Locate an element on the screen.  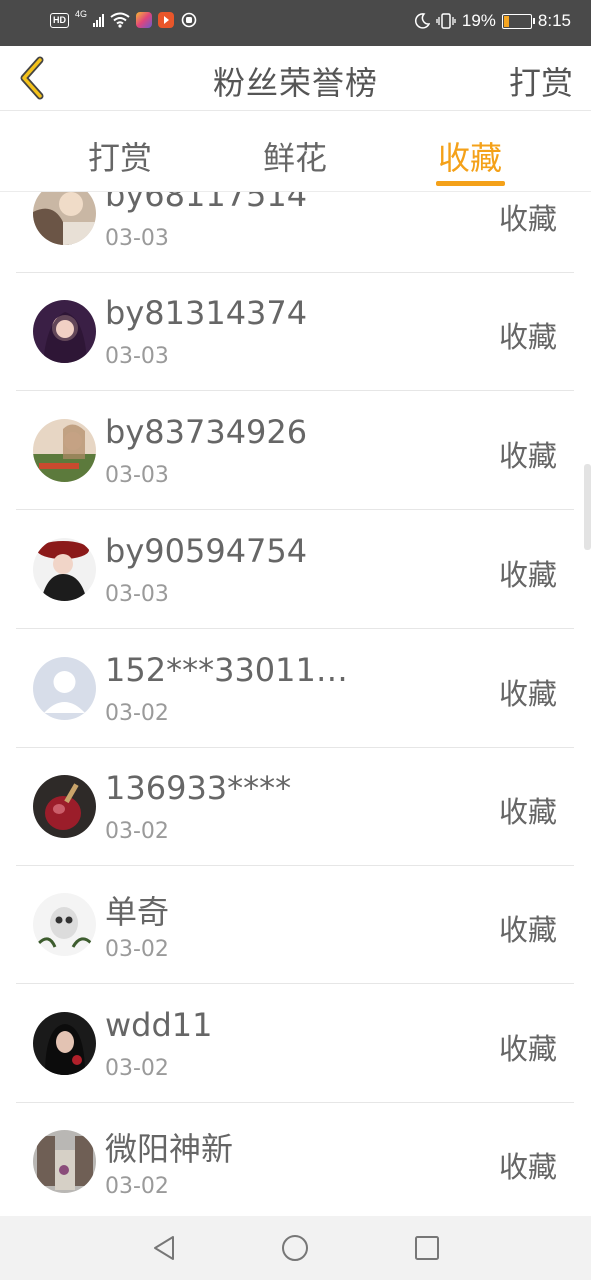
user-name: by81314374 is located at coordinates (206, 313).